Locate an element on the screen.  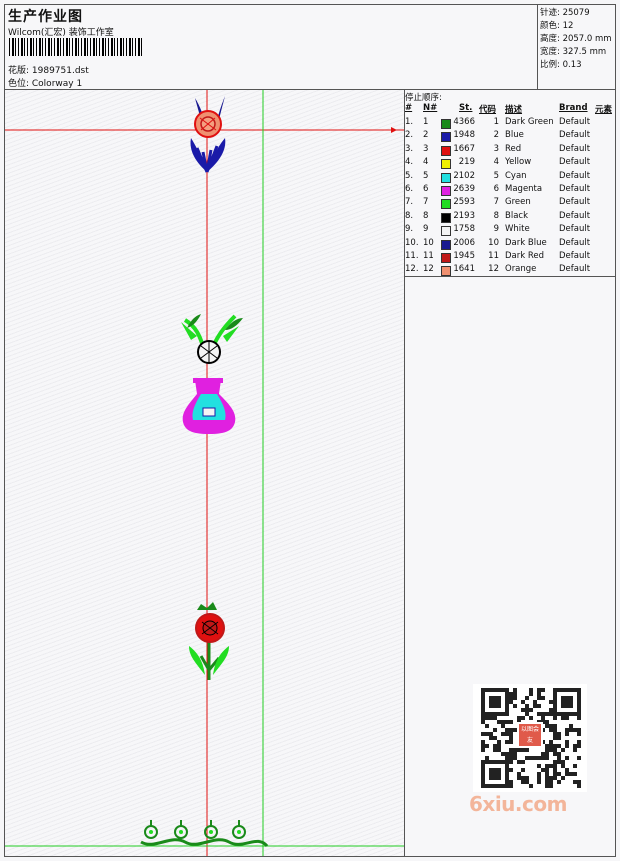
row-stitches: 1667 is located at coordinates (464, 148).